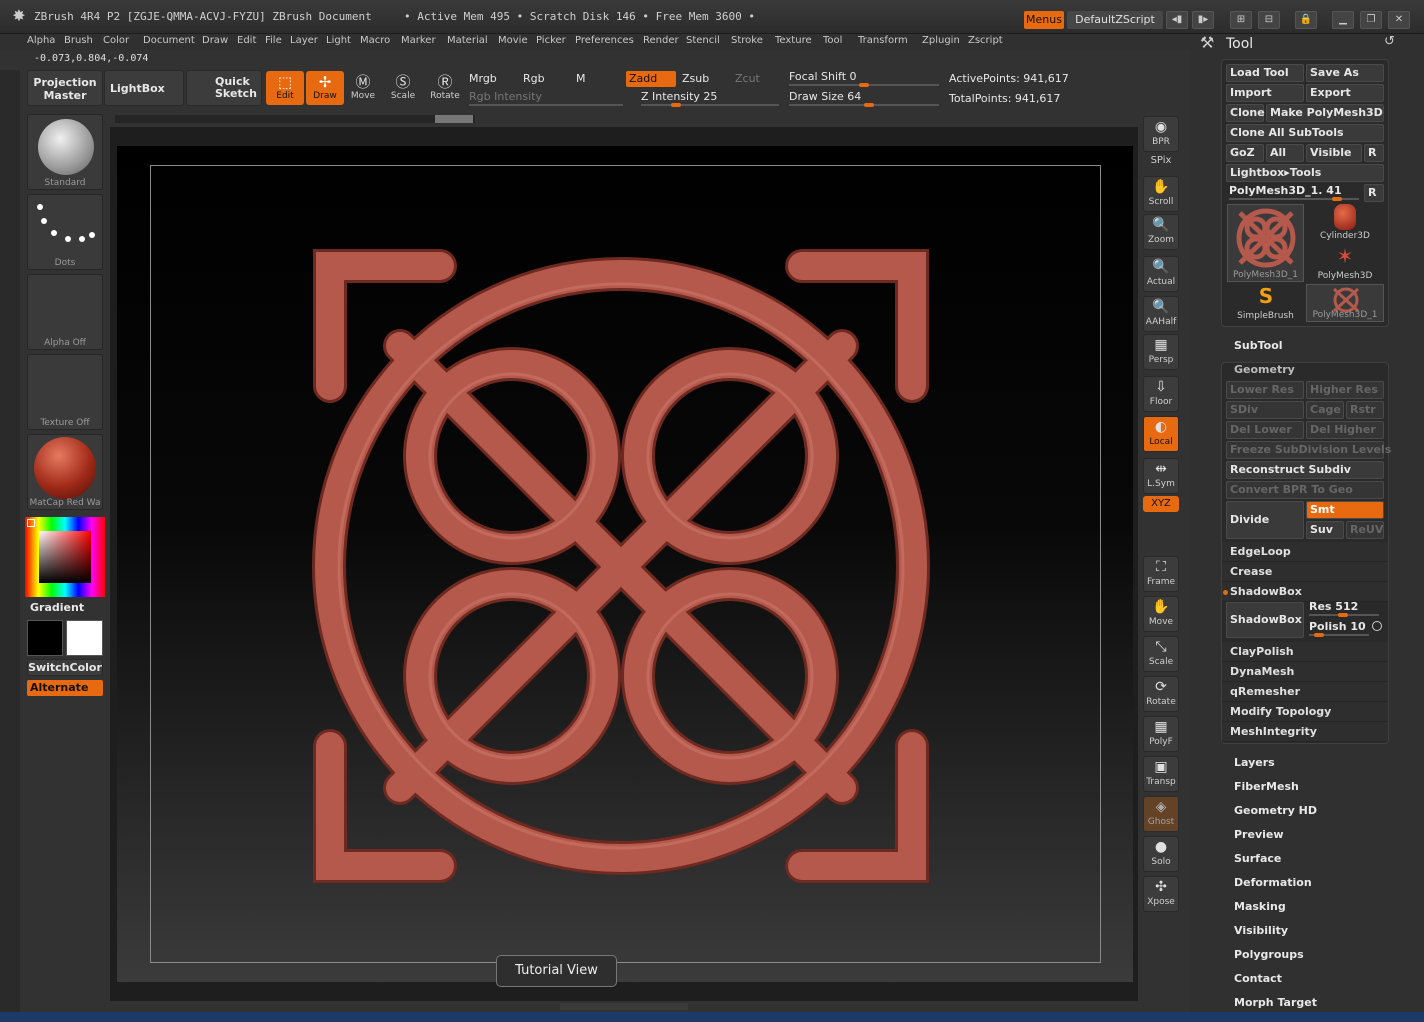 The width and height of the screenshot is (1424, 1022). Describe the element at coordinates (1308, 450) in the screenshot. I see `freeze-subdivision-button: Freeze SubDivision Levels` at that location.